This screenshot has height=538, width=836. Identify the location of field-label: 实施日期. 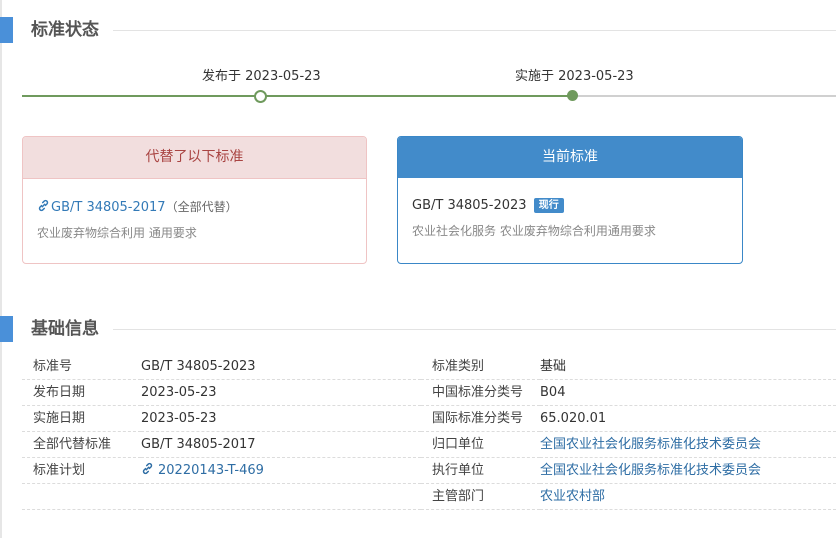
(81, 418).